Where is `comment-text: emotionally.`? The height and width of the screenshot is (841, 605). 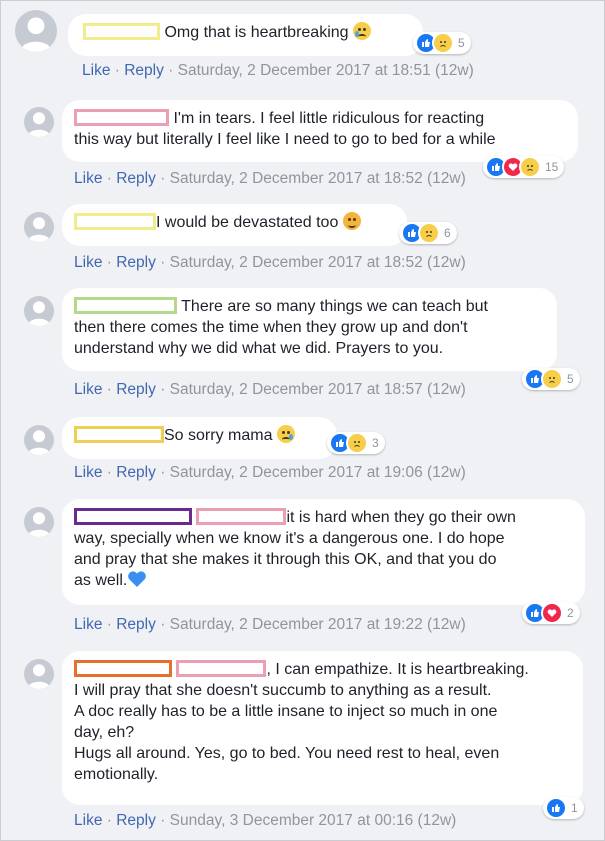
comment-text: emotionally. is located at coordinates (116, 774).